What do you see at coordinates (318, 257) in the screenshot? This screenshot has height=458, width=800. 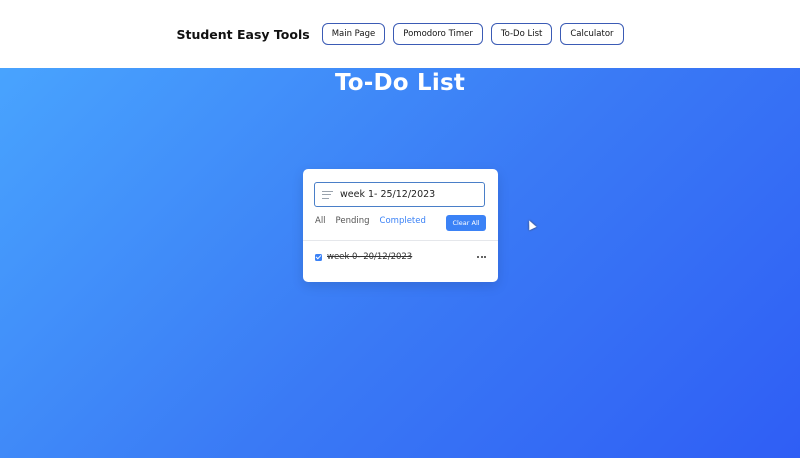 I see `task-checkbox` at bounding box center [318, 257].